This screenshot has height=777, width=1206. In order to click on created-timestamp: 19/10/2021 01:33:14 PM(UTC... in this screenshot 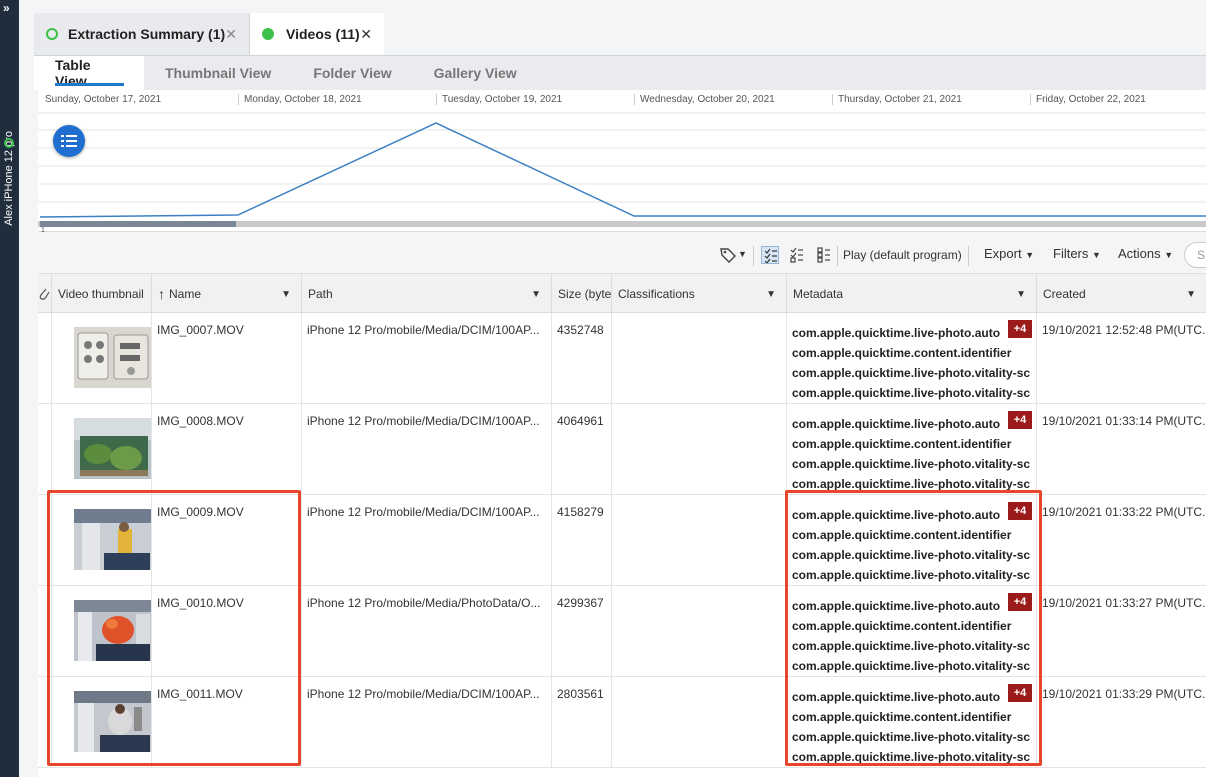, I will do `click(1124, 421)`.